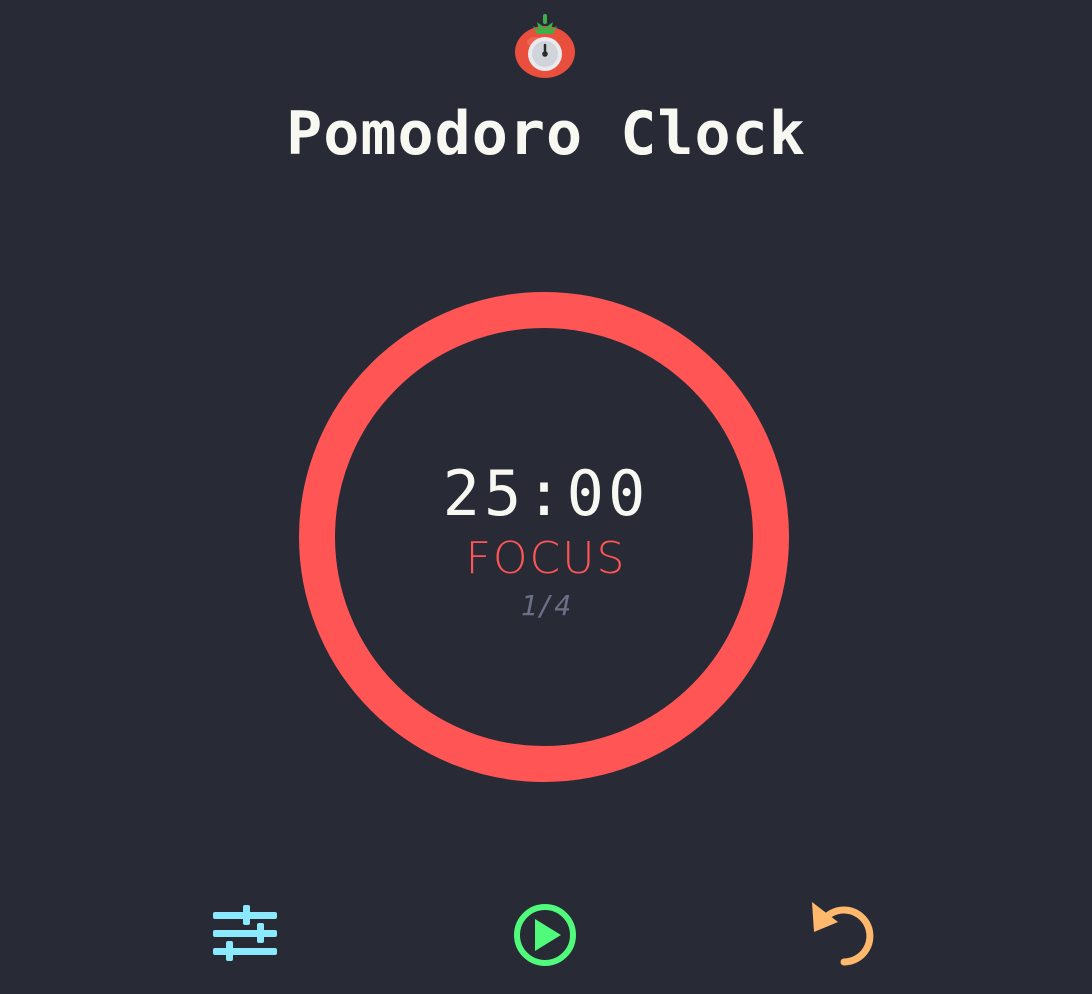 This screenshot has height=994, width=1092. I want to click on timer-mode-label: FOCUS, so click(546, 558).